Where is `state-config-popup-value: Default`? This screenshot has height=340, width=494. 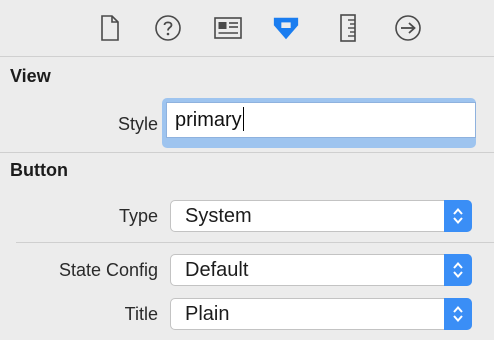
state-config-popup-value: Default is located at coordinates (217, 270).